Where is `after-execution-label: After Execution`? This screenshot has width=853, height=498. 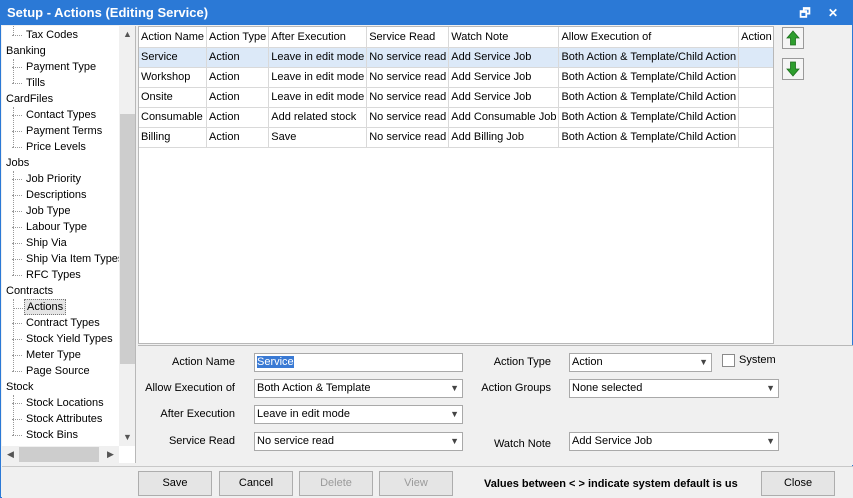 after-execution-label: After Execution is located at coordinates (197, 414).